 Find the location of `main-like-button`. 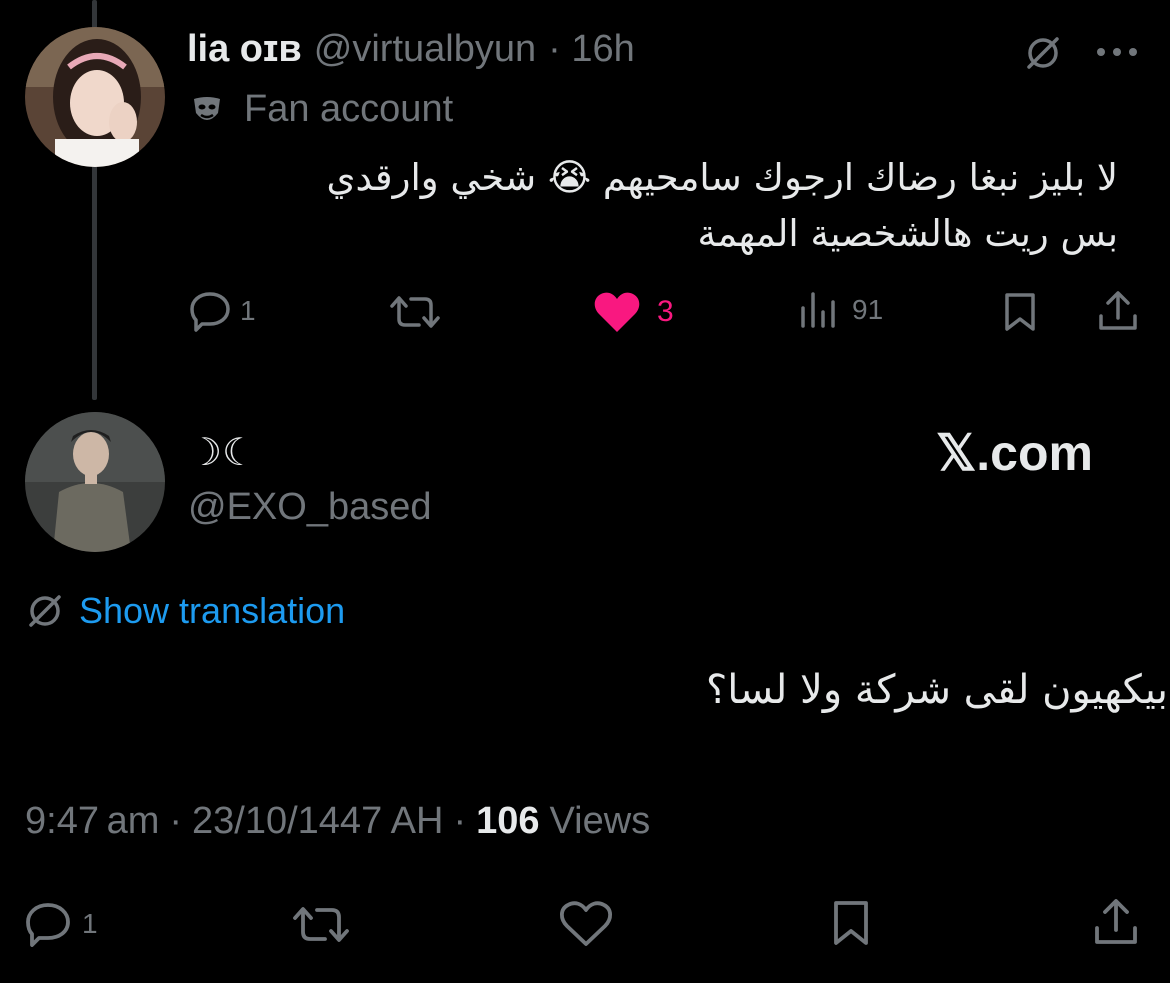

main-like-button is located at coordinates (586, 924).